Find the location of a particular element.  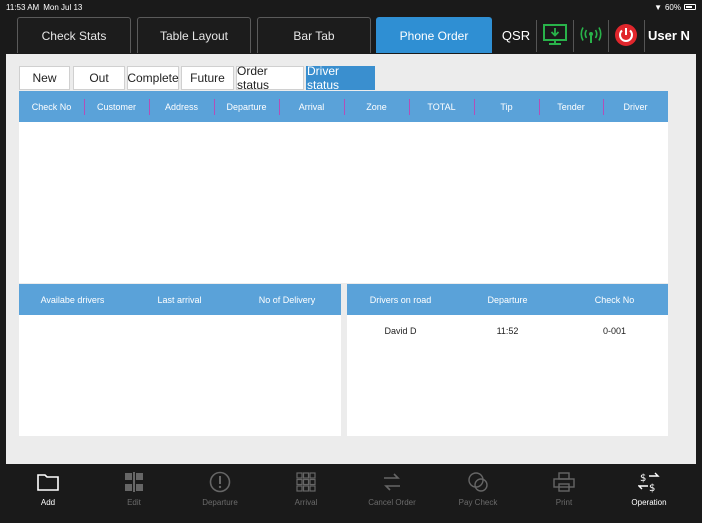

status-bar: 11:53 AM Mon Jul 13 ▼ 60% is located at coordinates (351, 7).